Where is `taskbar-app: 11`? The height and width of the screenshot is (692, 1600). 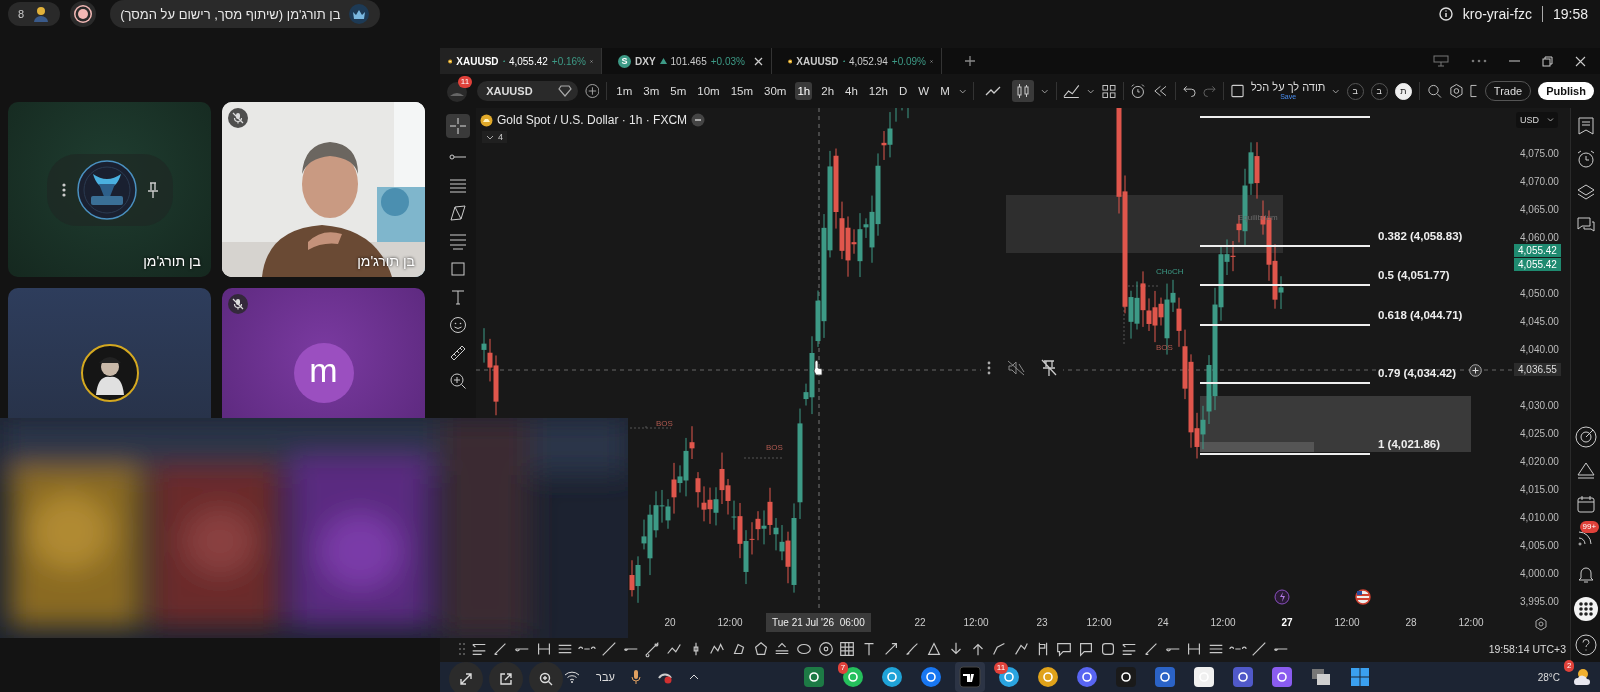 taskbar-app: 11 is located at coordinates (1008, 677).